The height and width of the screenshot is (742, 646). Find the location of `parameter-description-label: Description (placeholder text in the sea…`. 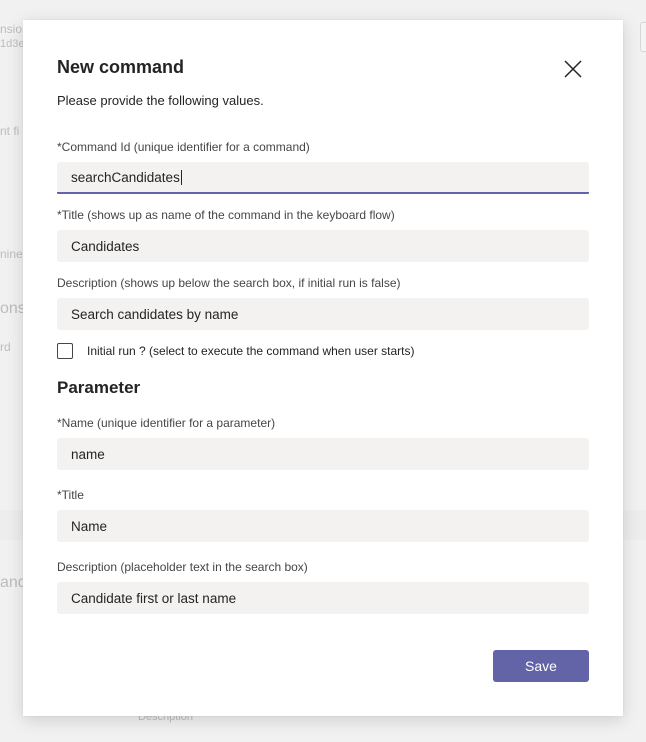

parameter-description-label: Description (placeholder text in the sea… is located at coordinates (182, 567).